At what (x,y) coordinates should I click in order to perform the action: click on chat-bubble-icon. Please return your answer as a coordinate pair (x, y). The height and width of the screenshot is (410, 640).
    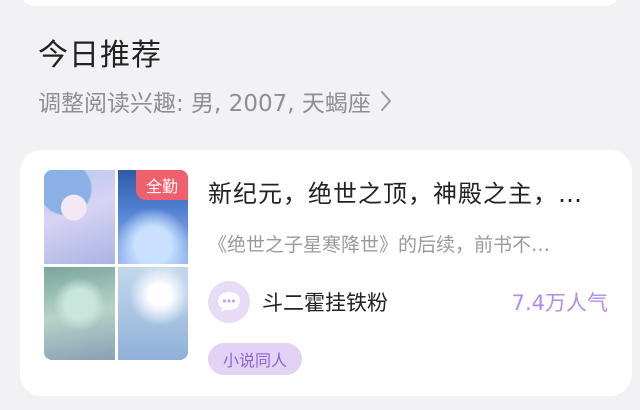
    Looking at the image, I should click on (229, 302).